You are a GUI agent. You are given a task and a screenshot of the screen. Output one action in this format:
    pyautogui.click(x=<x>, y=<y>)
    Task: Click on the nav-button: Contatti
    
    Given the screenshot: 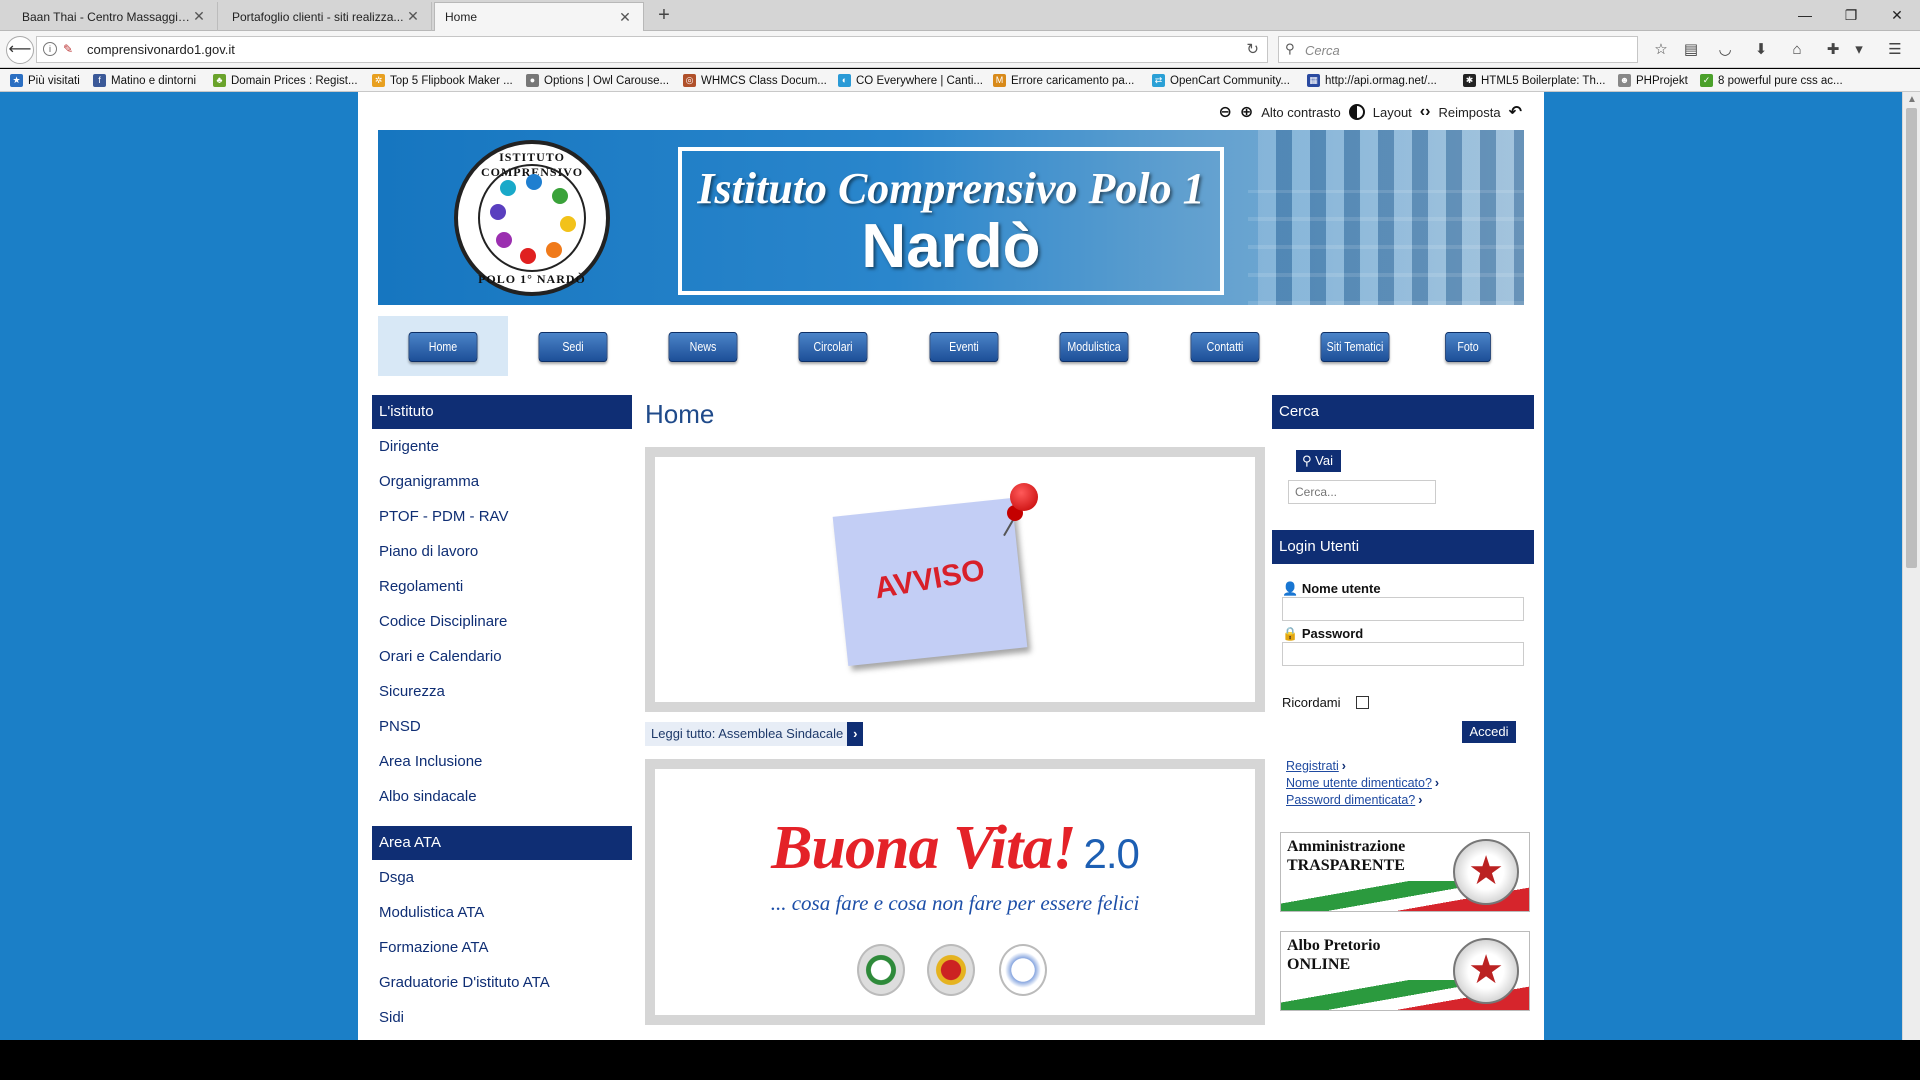 What is the action you would take?
    pyautogui.click(x=1225, y=347)
    